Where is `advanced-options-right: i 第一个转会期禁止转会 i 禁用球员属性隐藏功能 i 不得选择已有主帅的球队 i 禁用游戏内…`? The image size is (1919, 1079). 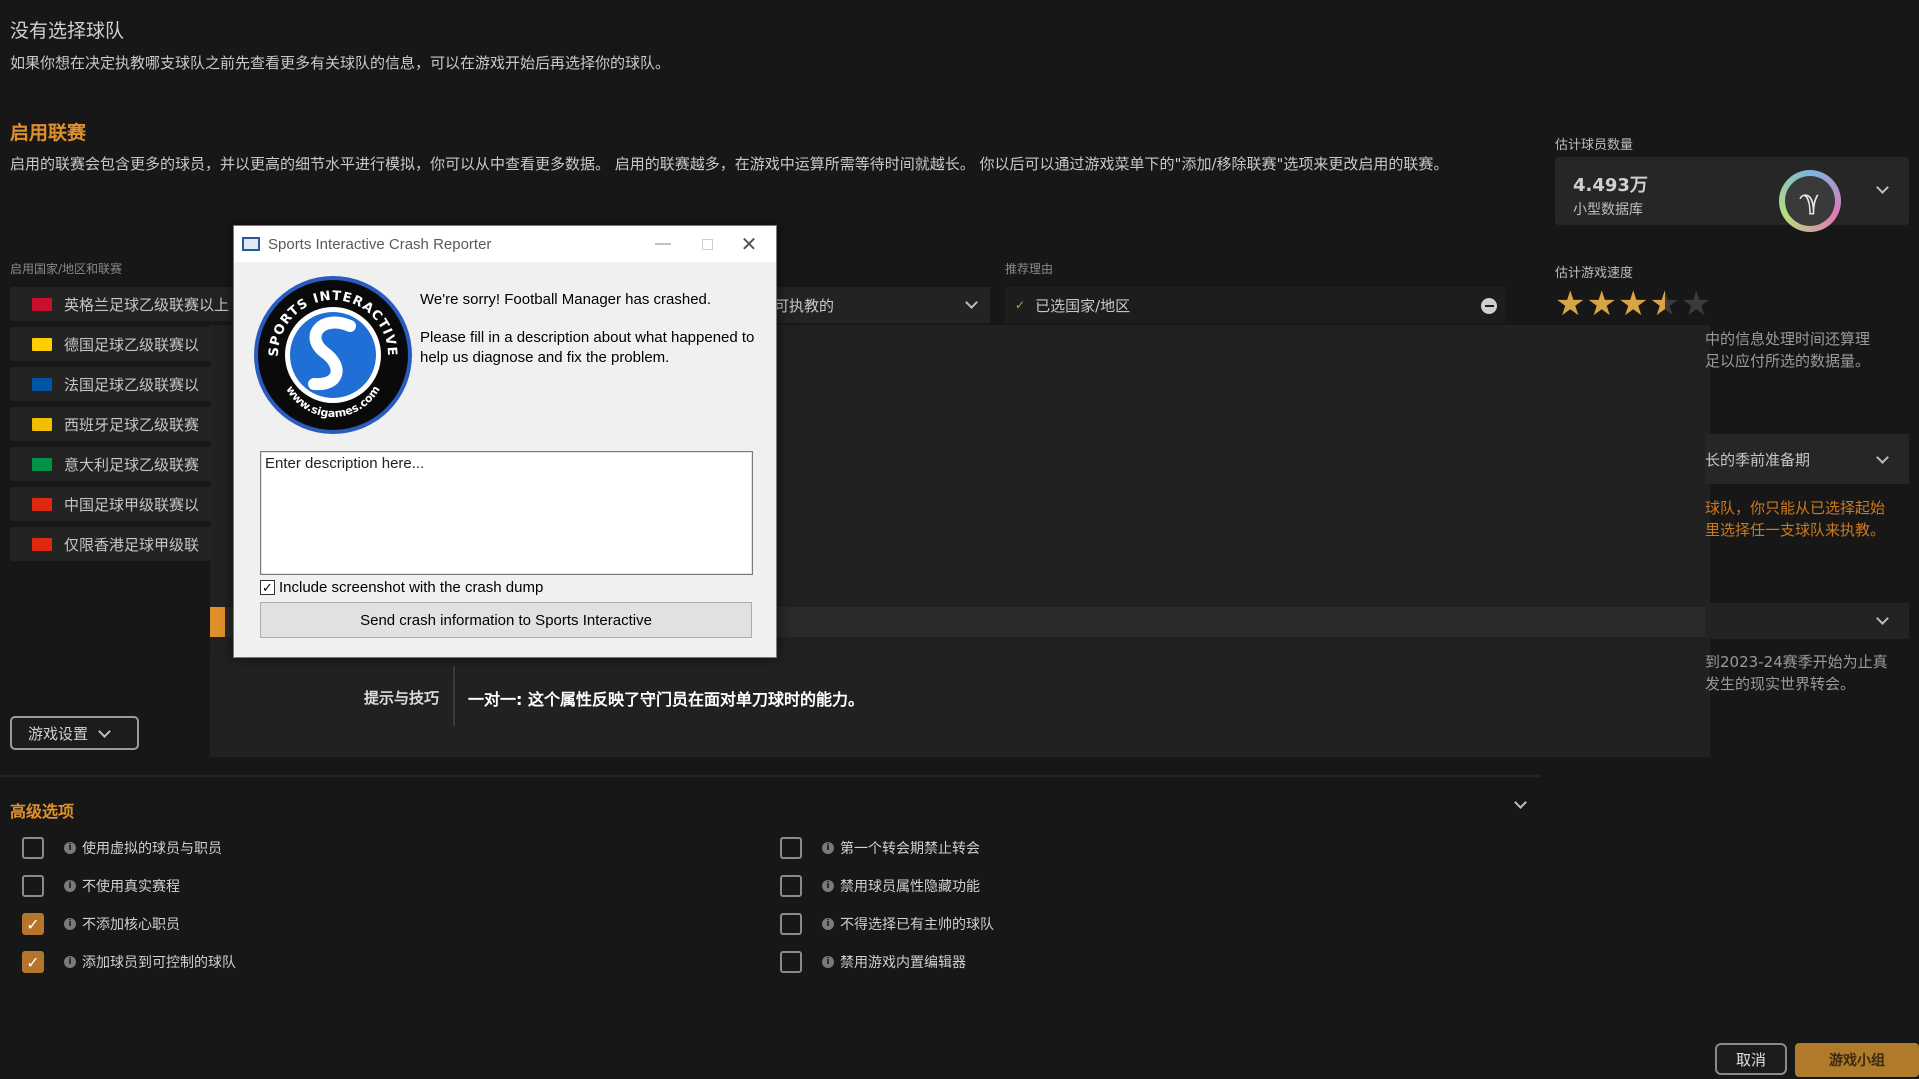 advanced-options-right: i 第一个转会期禁止转会 i 禁用球员属性隐藏功能 i 不得选择已有主帅的球队 i 禁用游戏内… is located at coordinates (887, 909).